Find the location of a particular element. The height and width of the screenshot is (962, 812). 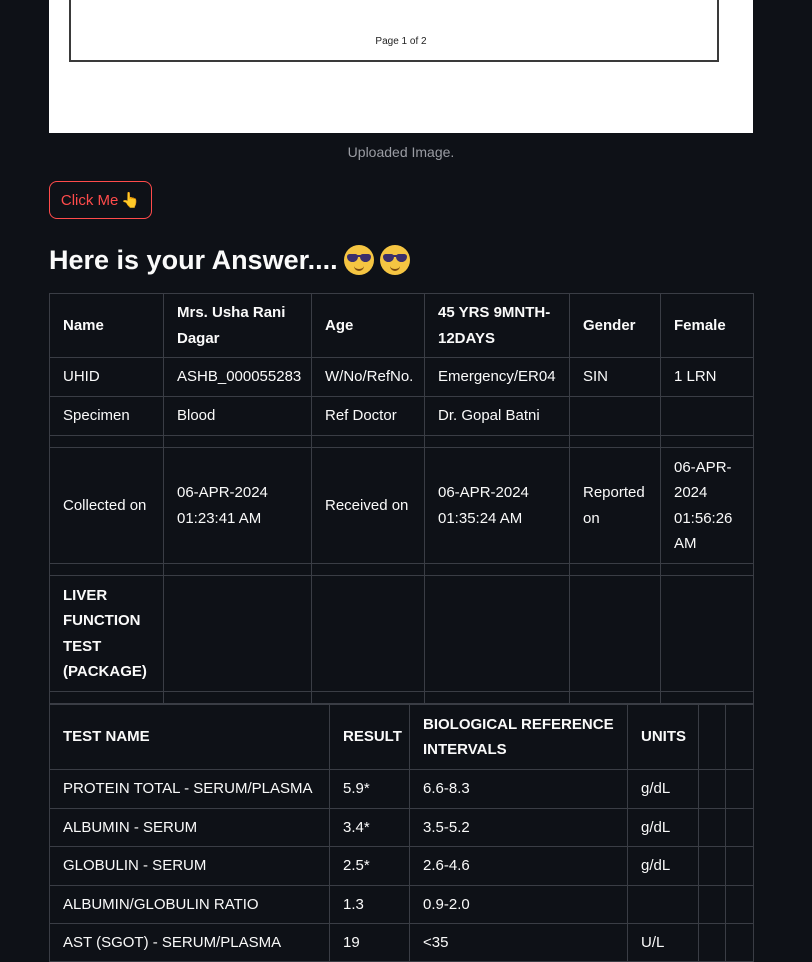

table-cell: 2.6-4.6 is located at coordinates (518, 866).